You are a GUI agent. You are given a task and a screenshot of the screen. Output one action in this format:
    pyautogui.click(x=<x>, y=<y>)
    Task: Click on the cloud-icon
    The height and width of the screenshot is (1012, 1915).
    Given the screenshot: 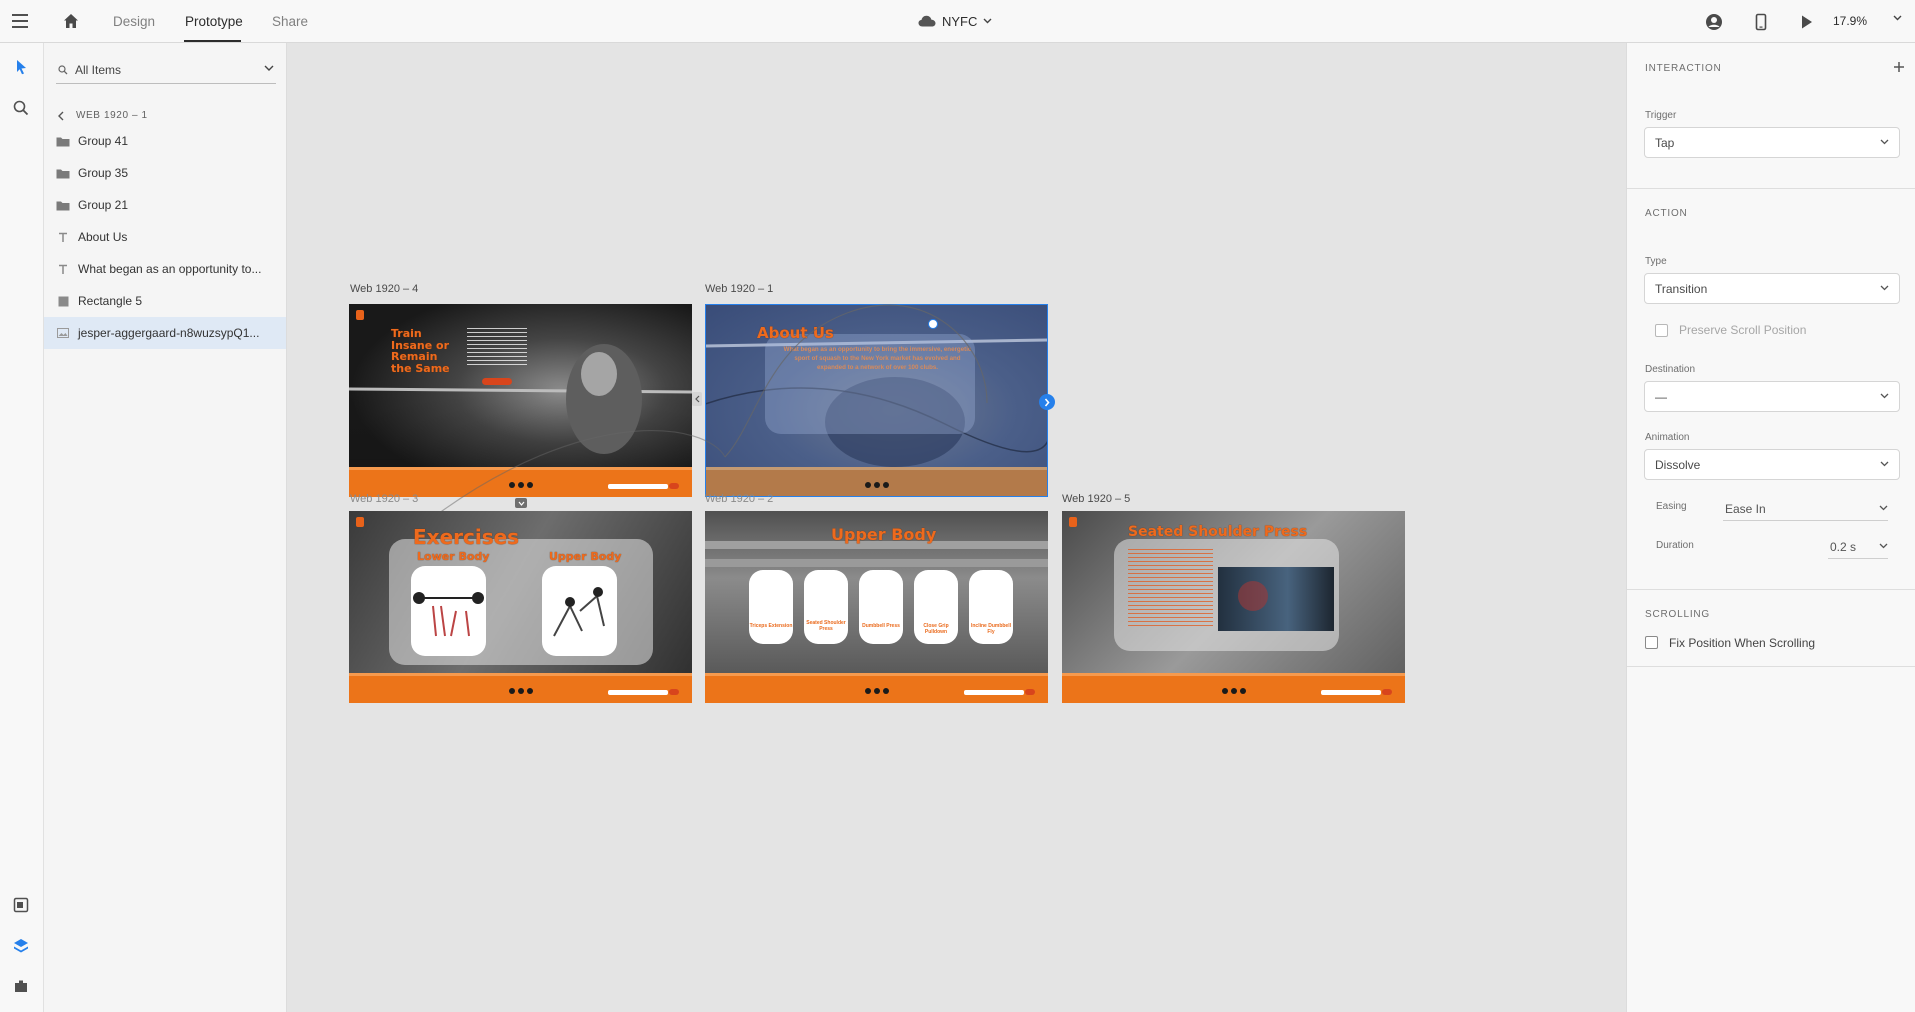 What is the action you would take?
    pyautogui.click(x=927, y=21)
    